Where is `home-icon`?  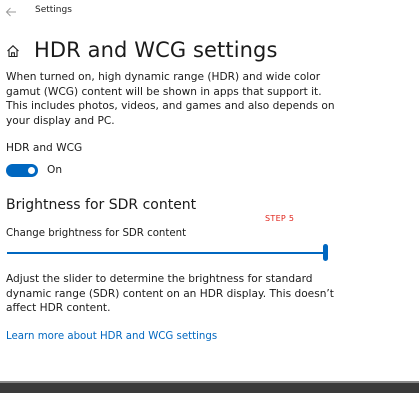
home-icon is located at coordinates (13, 50).